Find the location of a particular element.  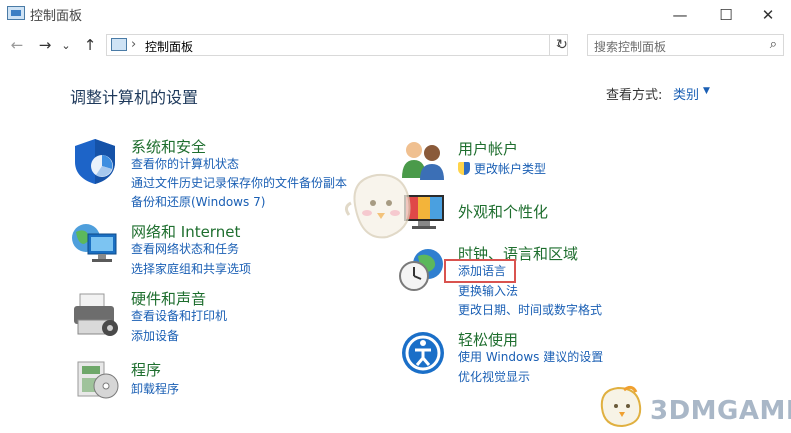

network-icon is located at coordinates (95, 244).